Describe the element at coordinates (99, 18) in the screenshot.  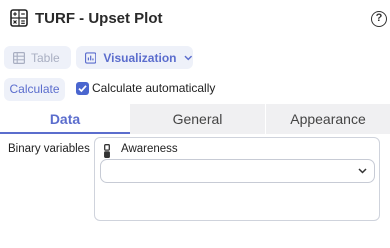
I see `page-title: TURF - Upset Plot` at that location.